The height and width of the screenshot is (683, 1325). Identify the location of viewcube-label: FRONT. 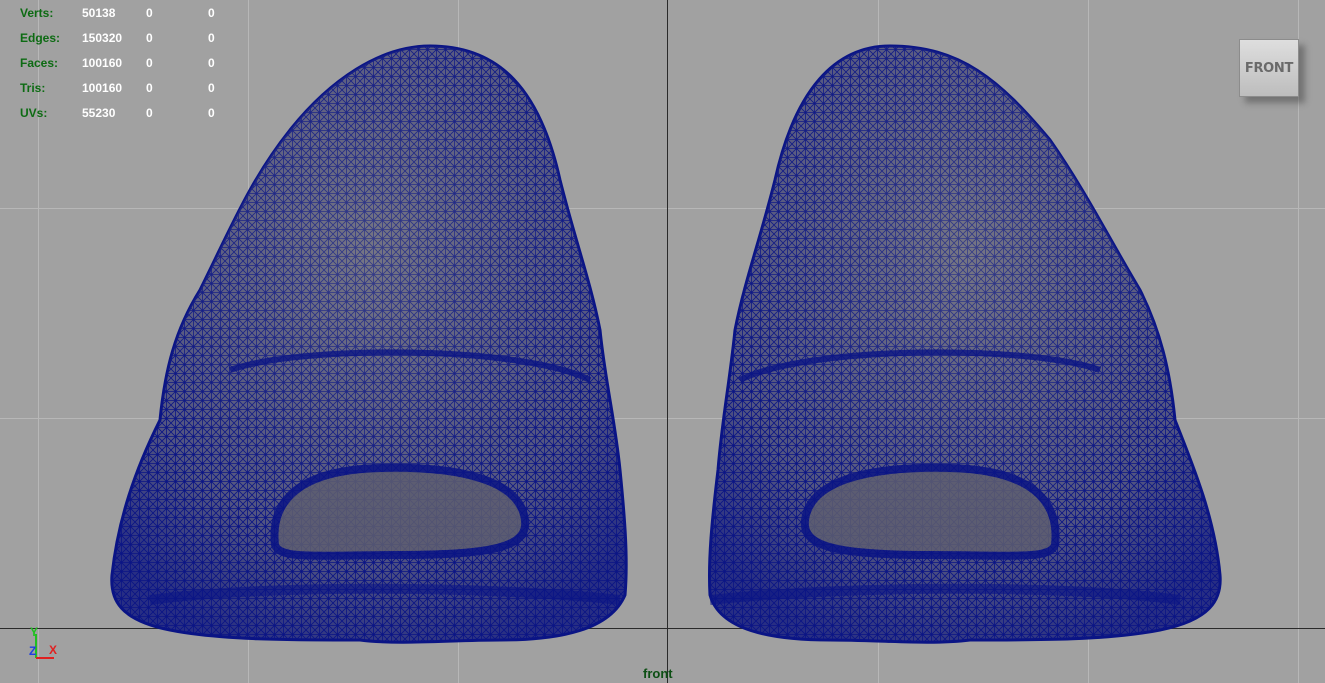
(1269, 68).